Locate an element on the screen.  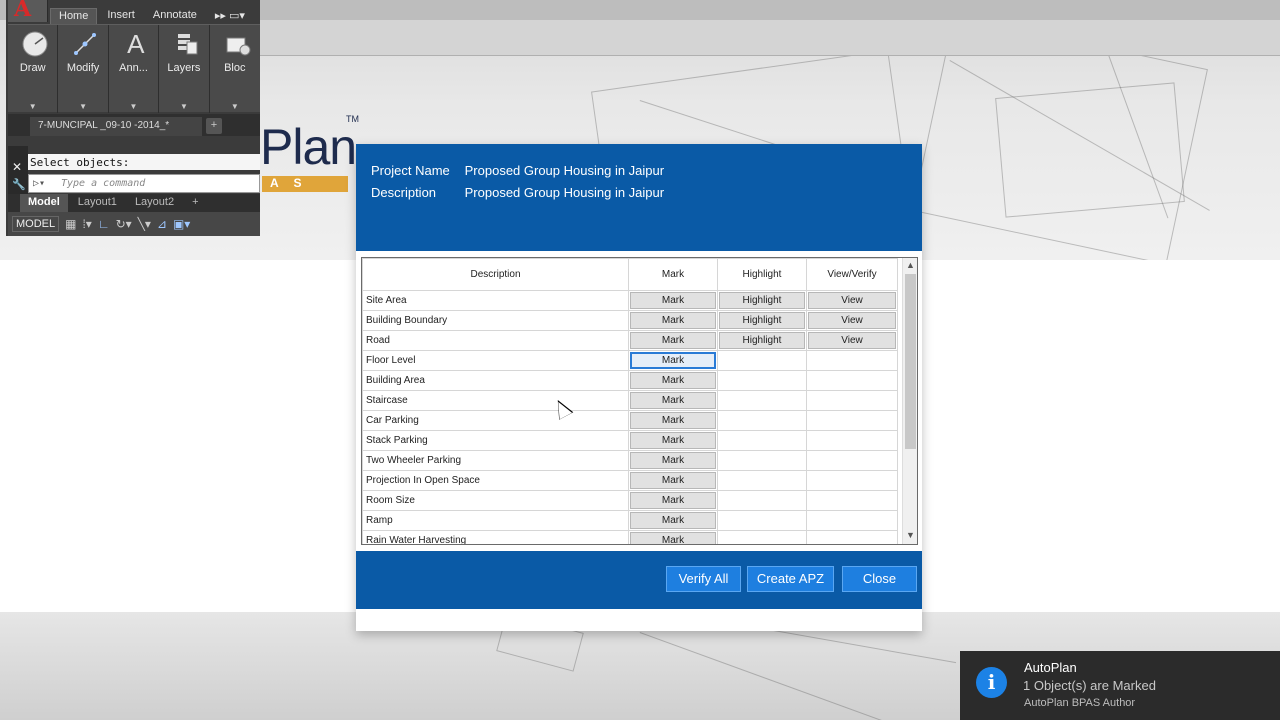
command-line-handle: ✕ 🔧 is located at coordinates (18, 170).